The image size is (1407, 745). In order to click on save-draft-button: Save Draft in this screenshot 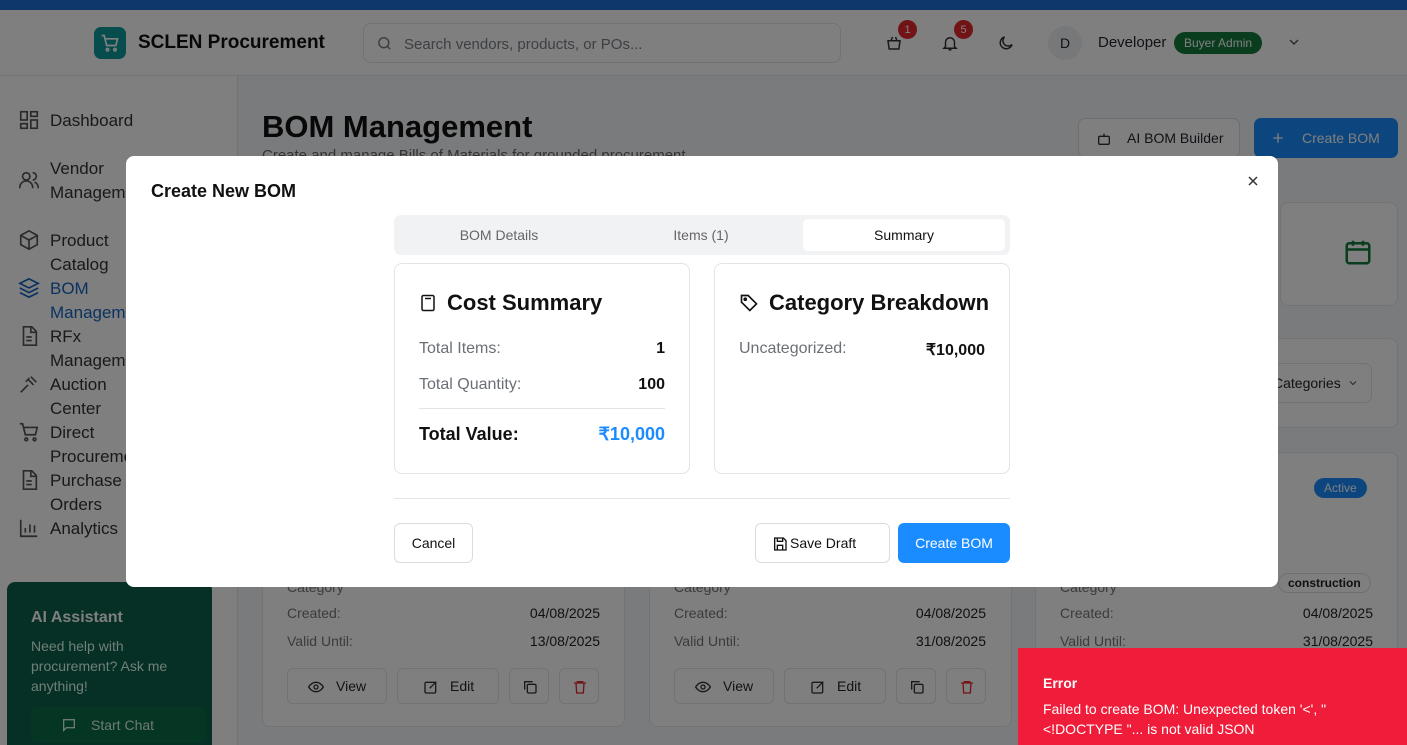, I will do `click(822, 543)`.